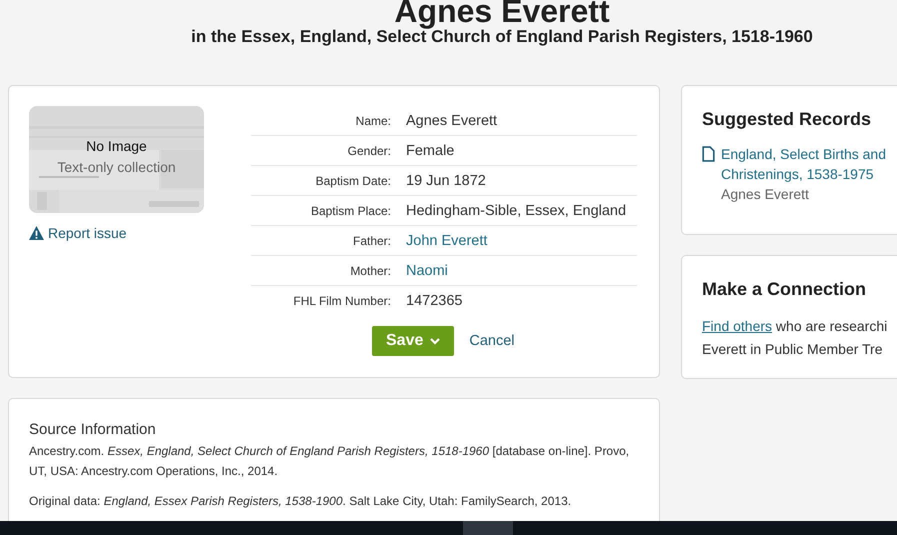  What do you see at coordinates (427, 270) in the screenshot?
I see `field-link: Naomi` at bounding box center [427, 270].